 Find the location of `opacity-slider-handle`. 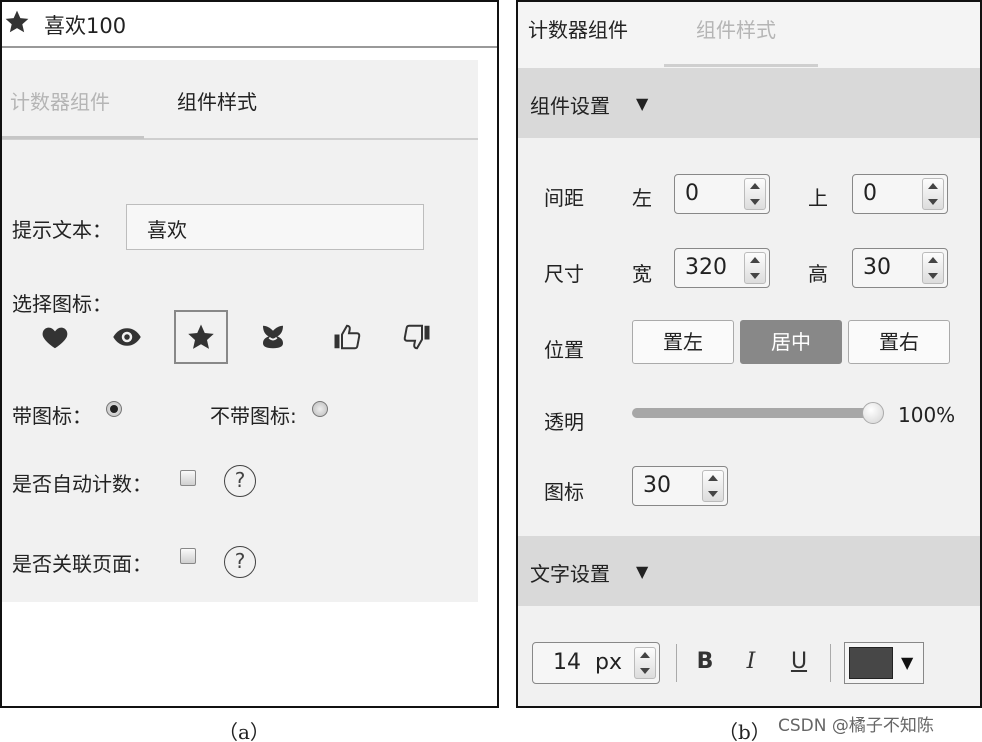

opacity-slider-handle is located at coordinates (873, 413).